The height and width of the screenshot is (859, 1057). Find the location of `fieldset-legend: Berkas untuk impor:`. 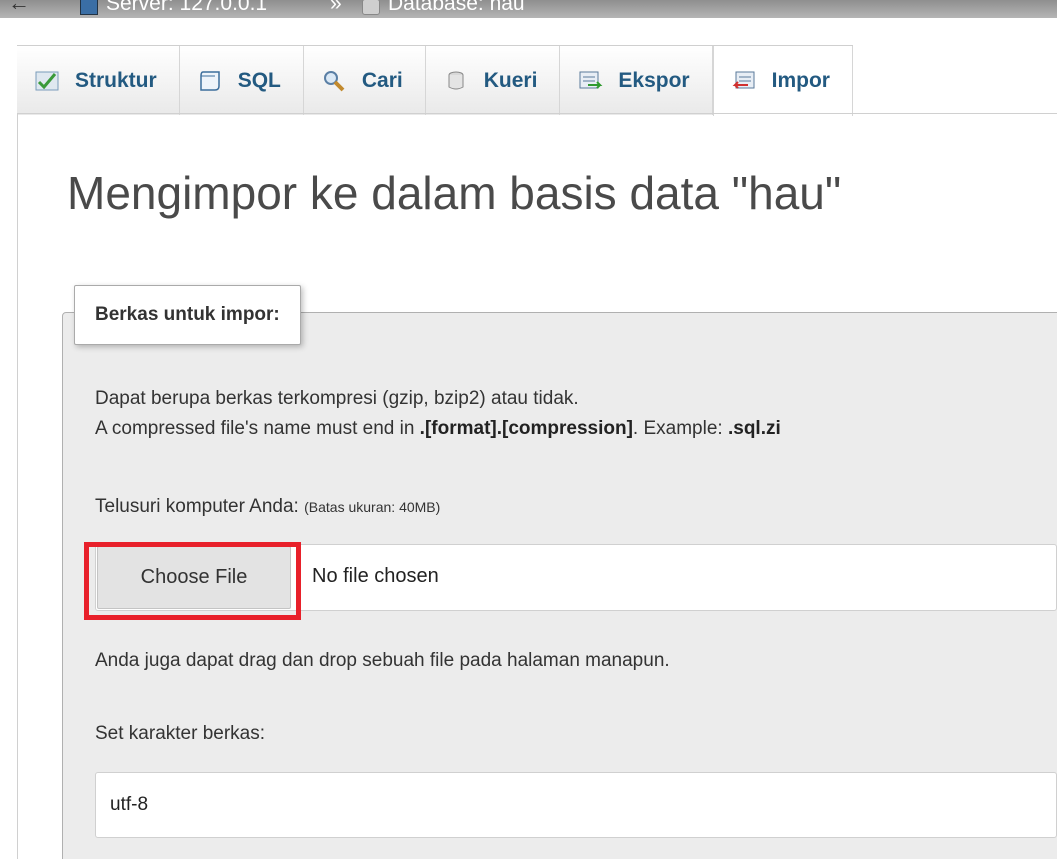

fieldset-legend: Berkas untuk impor: is located at coordinates (187, 315).